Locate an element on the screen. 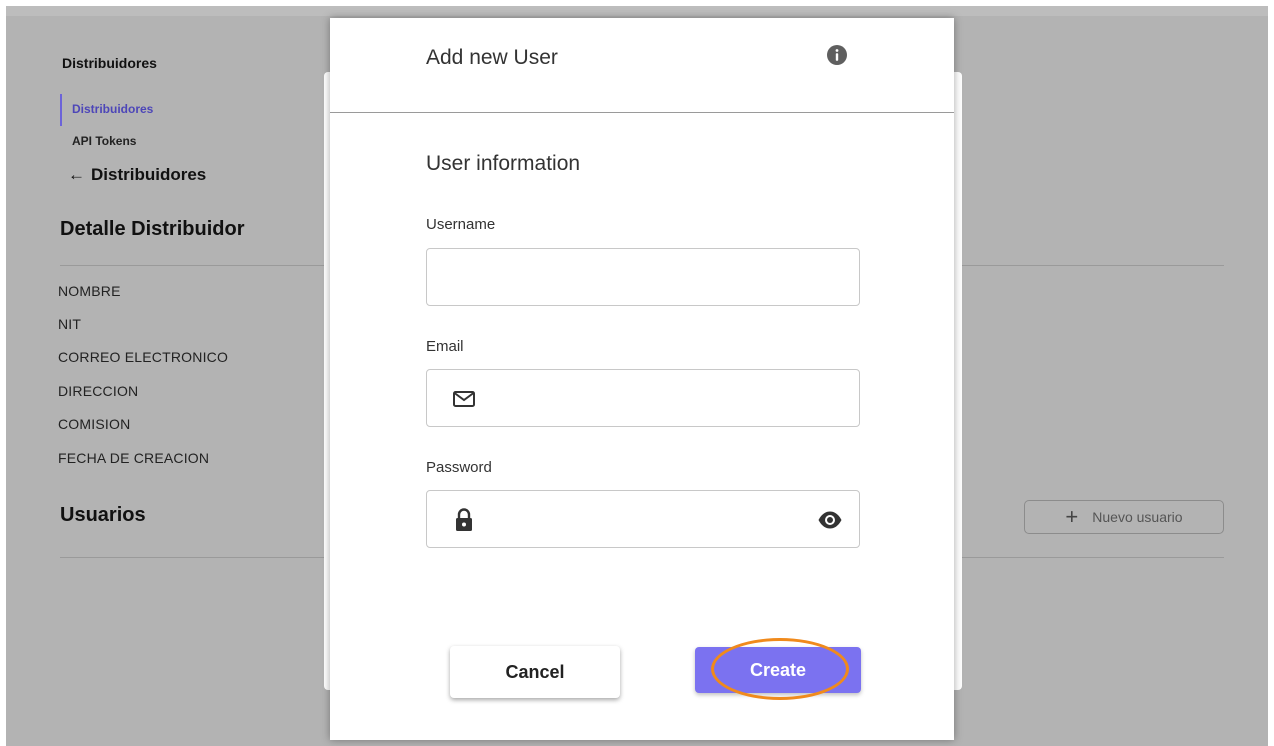  email-input is located at coordinates (643, 398).